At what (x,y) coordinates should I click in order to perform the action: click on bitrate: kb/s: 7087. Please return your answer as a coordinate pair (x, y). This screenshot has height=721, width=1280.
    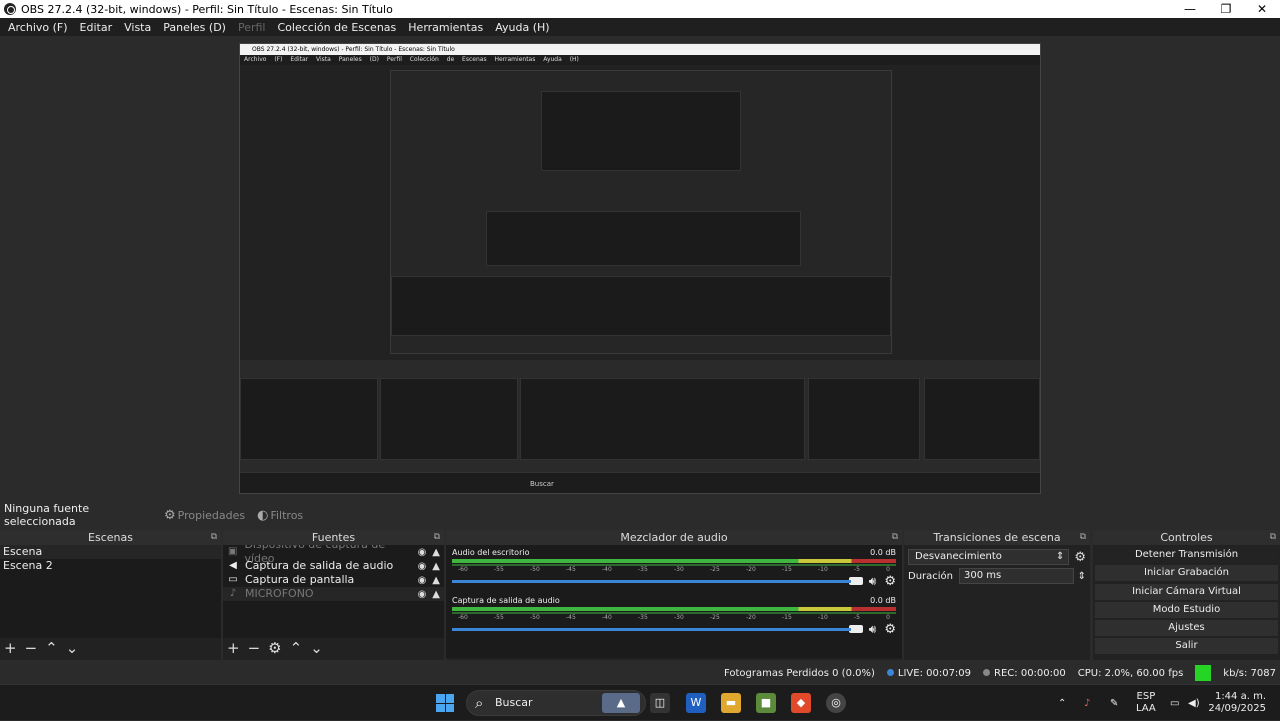
    Looking at the image, I should click on (1249, 673).